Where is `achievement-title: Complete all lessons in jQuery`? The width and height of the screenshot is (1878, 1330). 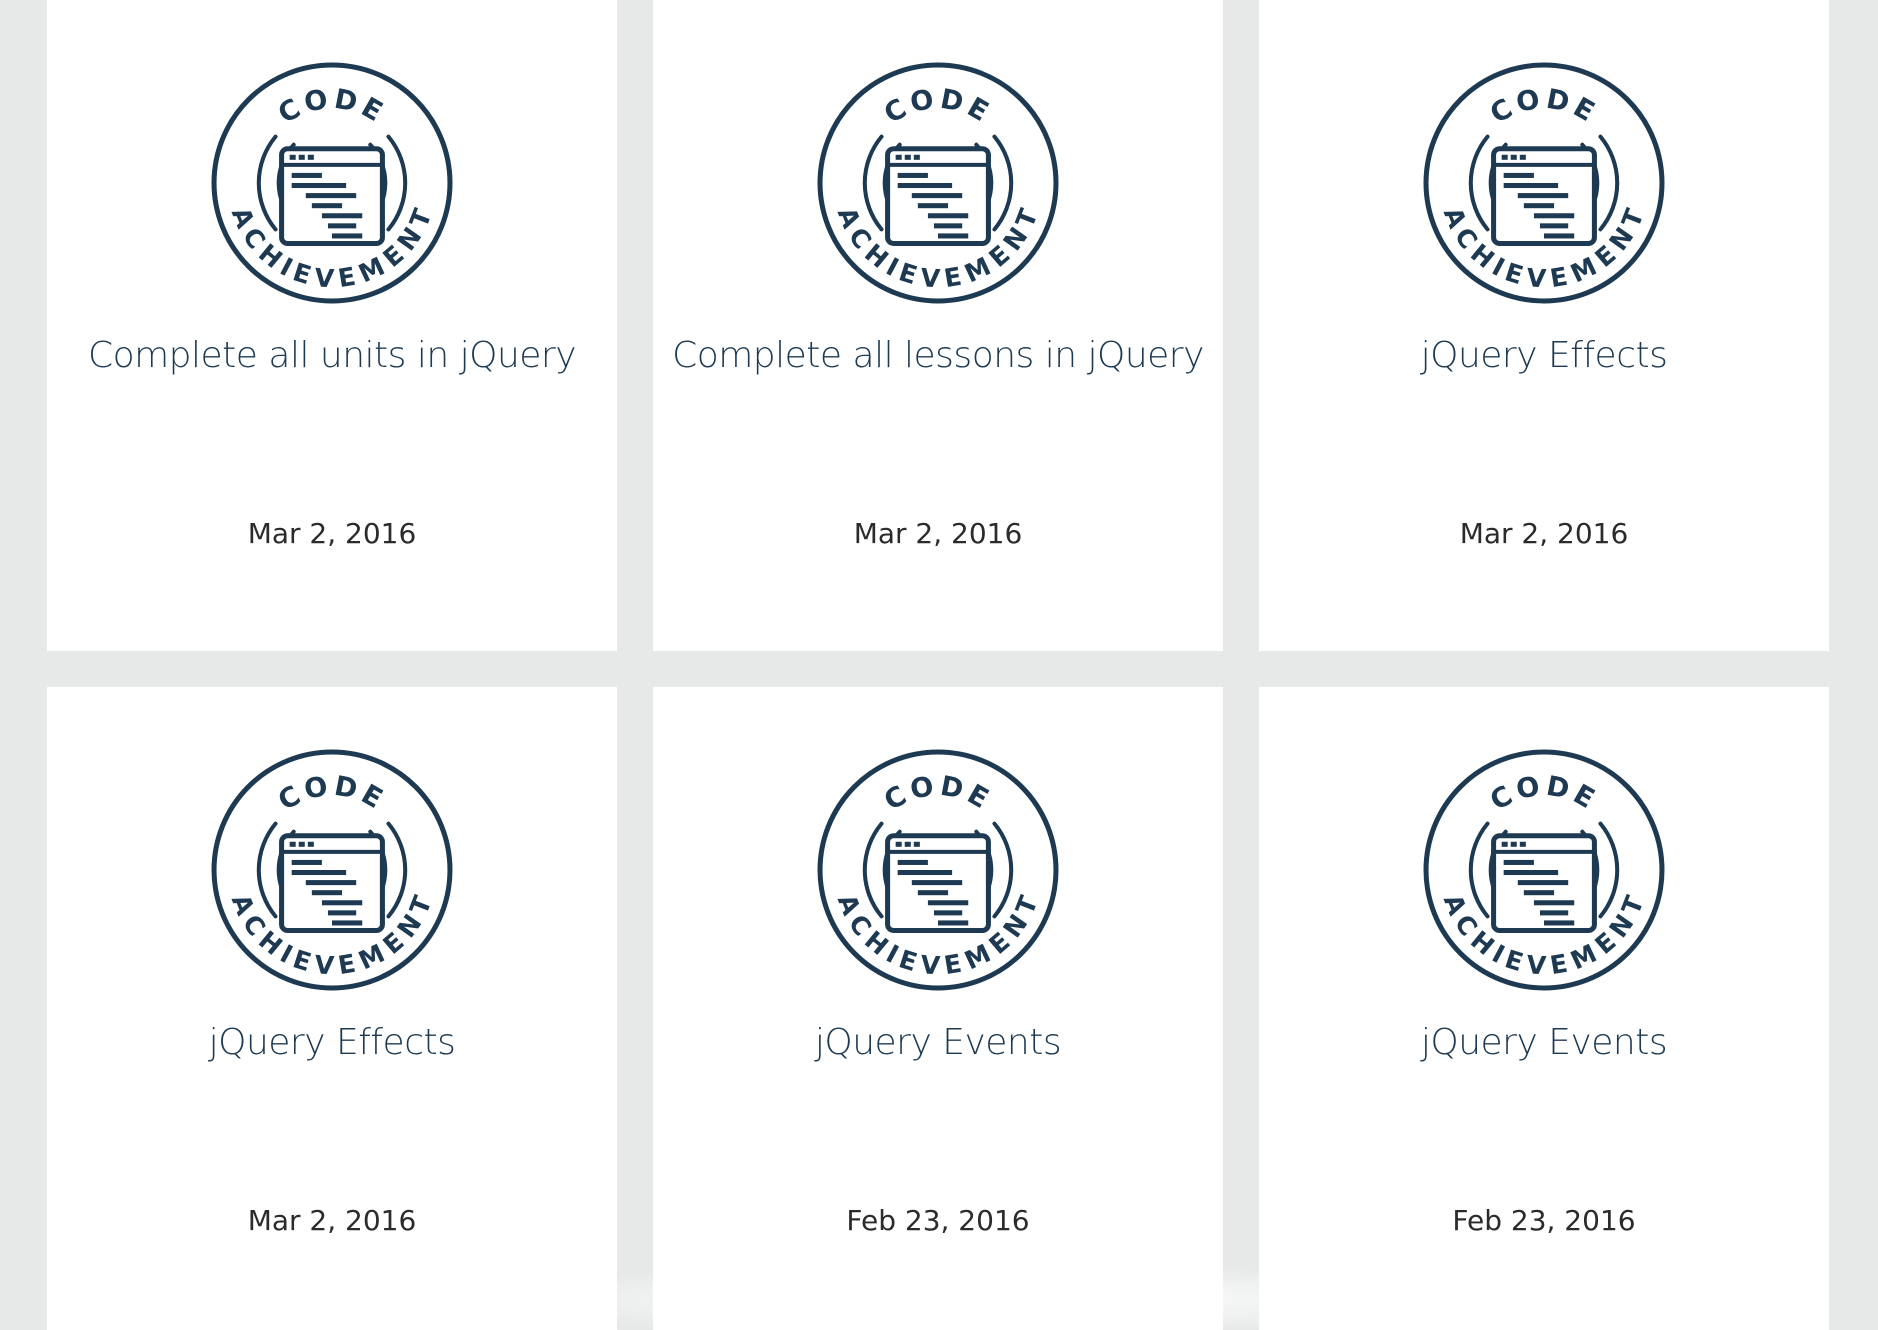 achievement-title: Complete all lessons in jQuery is located at coordinates (938, 355).